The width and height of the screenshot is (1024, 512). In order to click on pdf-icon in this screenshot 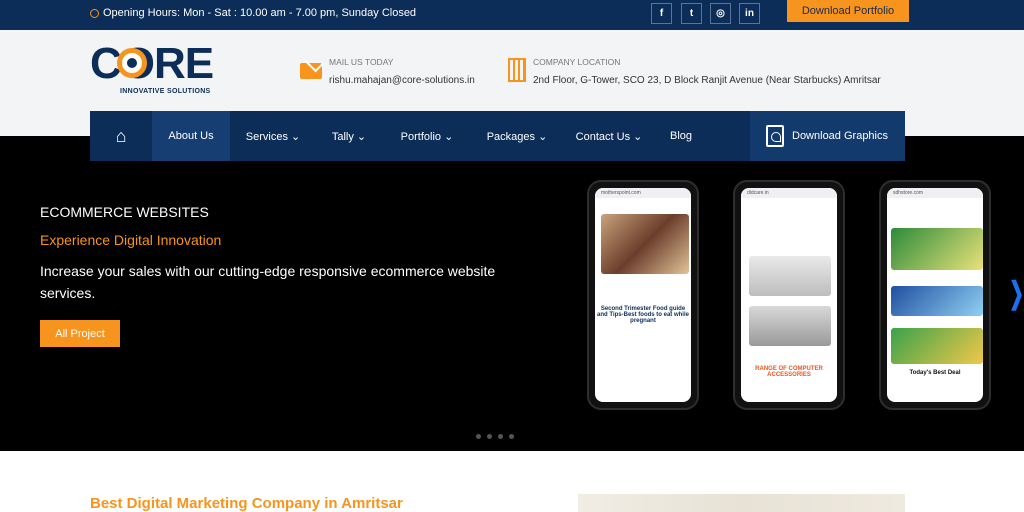, I will do `click(775, 136)`.